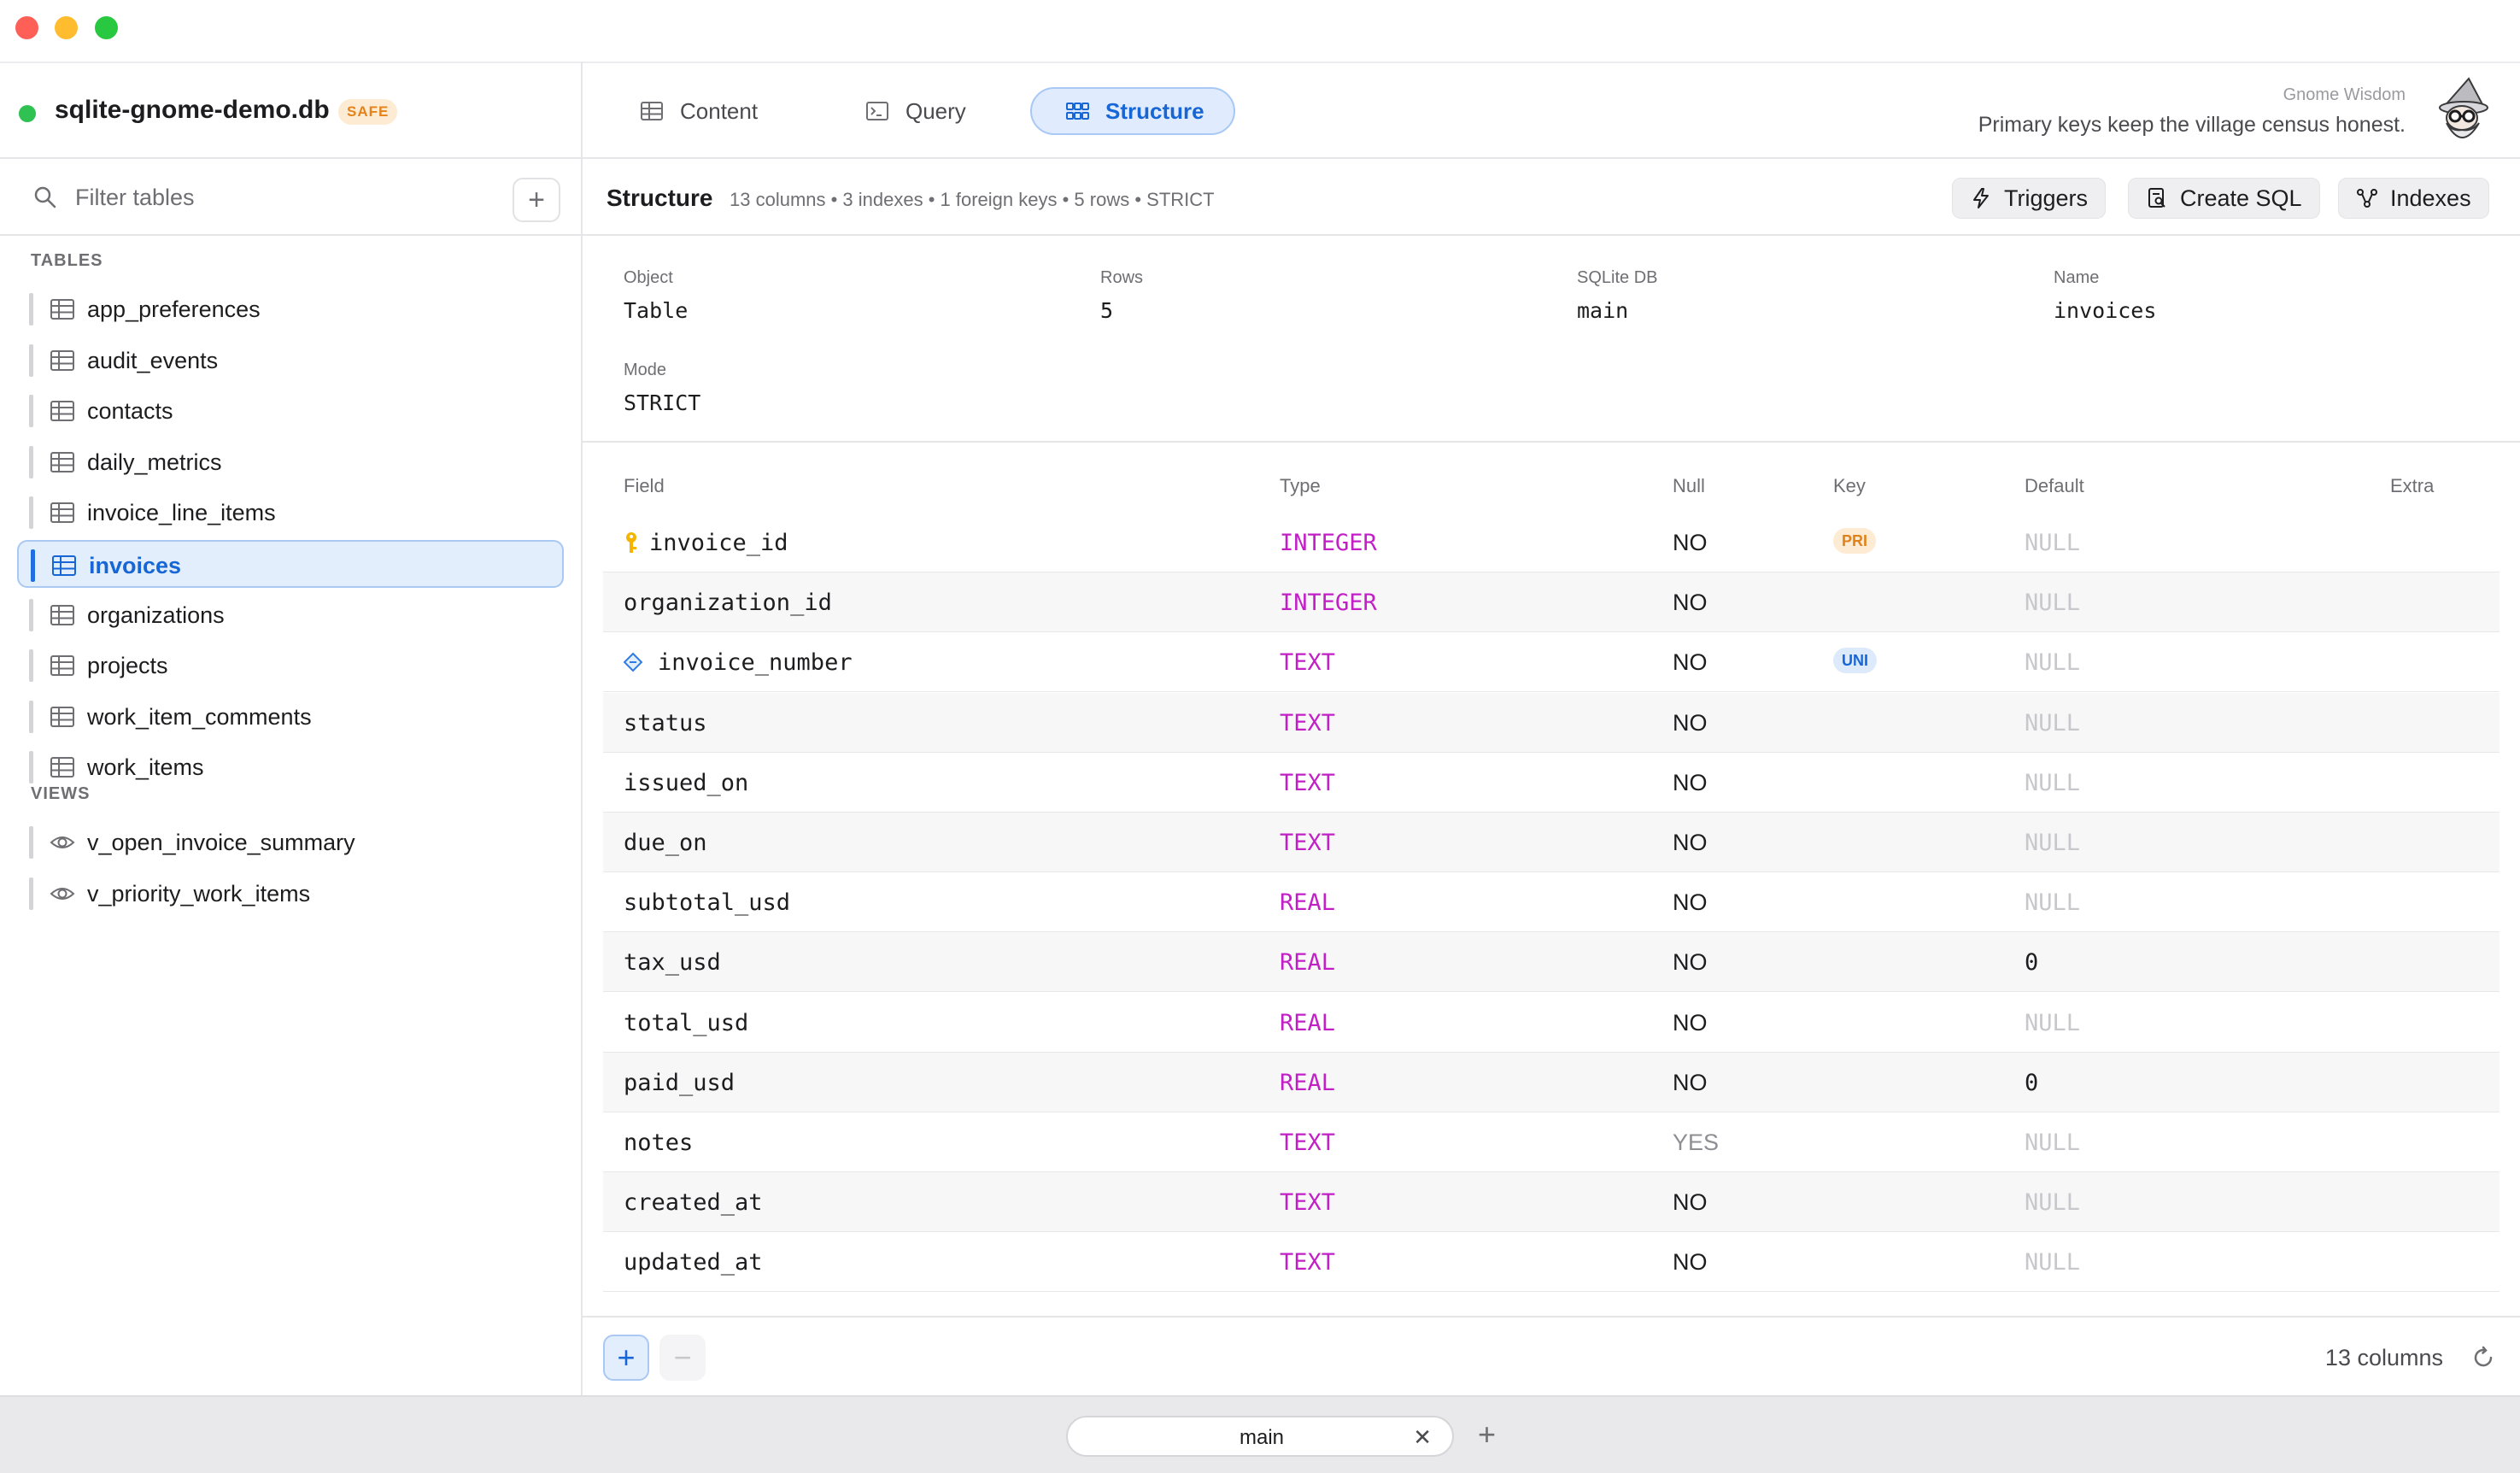 Image resolution: width=2520 pixels, height=1473 pixels. Describe the element at coordinates (199, 716) in the screenshot. I see `sidebar-item-label: work_item_comments` at that location.